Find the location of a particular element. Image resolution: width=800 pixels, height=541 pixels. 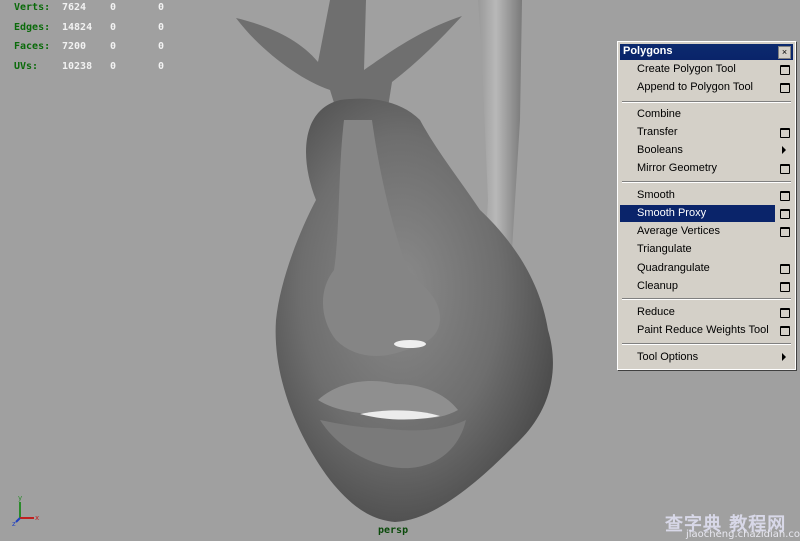

menu-item-label: Triangulate is located at coordinates (664, 249).